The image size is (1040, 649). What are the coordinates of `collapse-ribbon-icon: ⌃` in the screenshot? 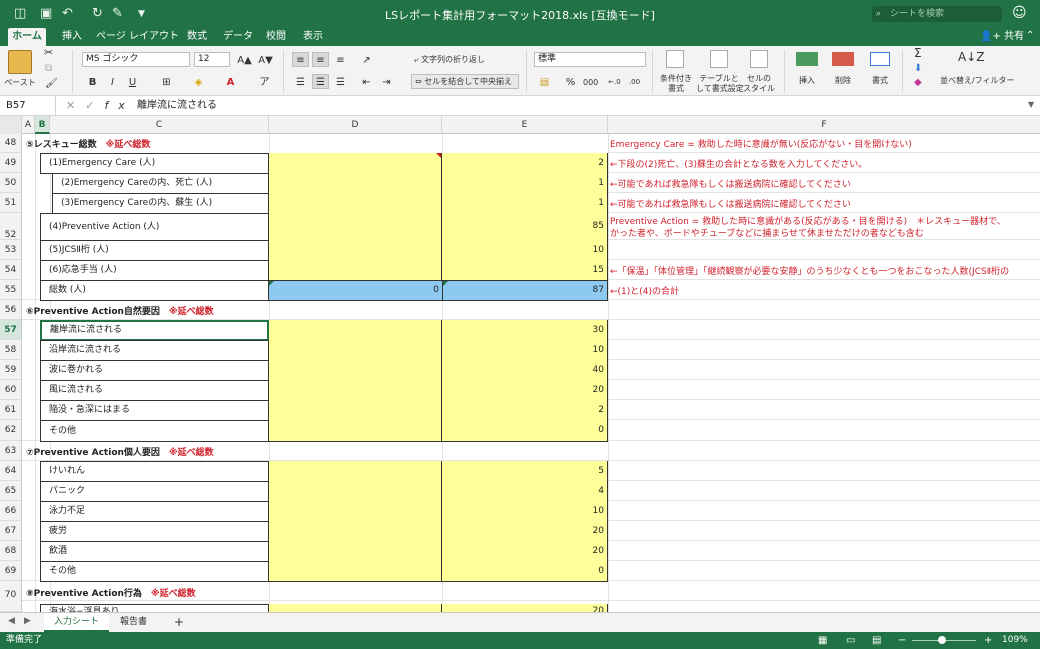 It's located at (1030, 35).